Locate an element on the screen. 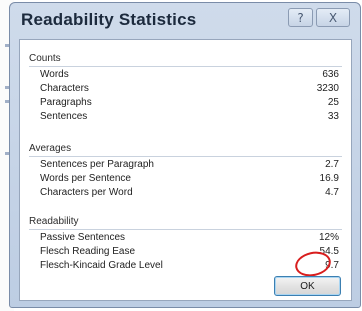  stat-row-passive-sentences: Passive Sentences 12% is located at coordinates (185, 238).